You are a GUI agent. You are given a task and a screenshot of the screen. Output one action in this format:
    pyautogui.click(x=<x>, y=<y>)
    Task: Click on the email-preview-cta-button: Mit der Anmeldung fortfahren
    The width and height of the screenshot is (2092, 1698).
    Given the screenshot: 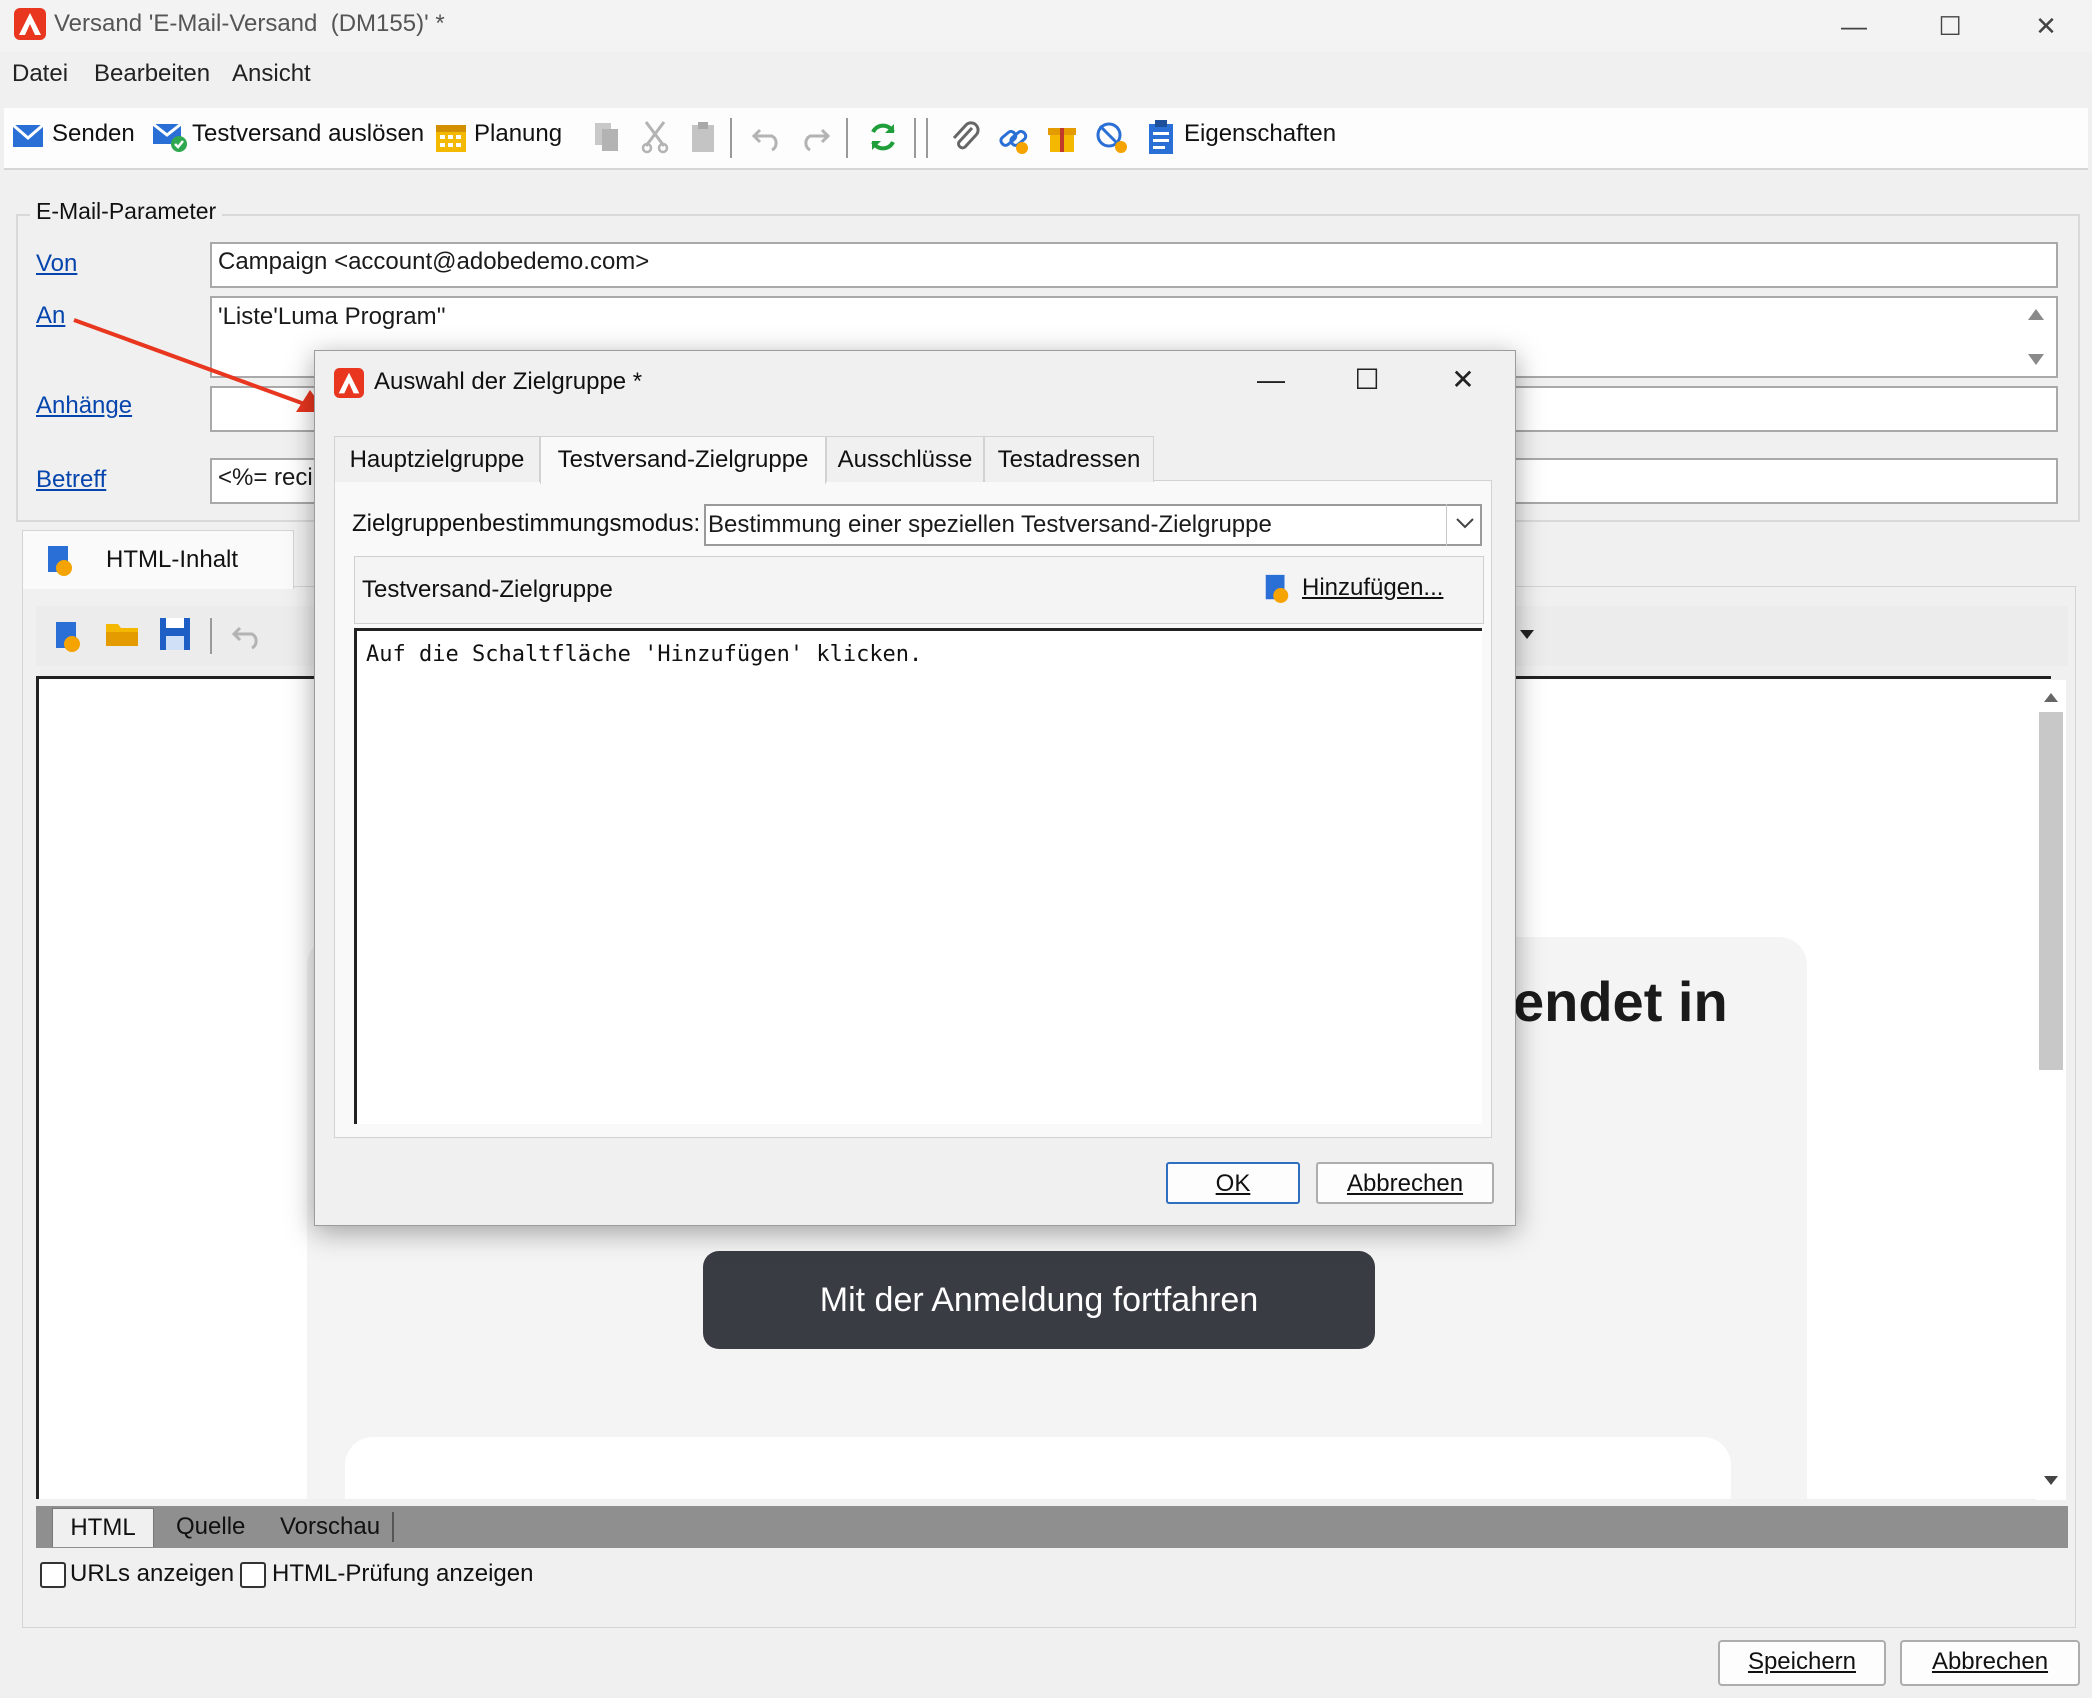 What is the action you would take?
    pyautogui.click(x=1039, y=1300)
    